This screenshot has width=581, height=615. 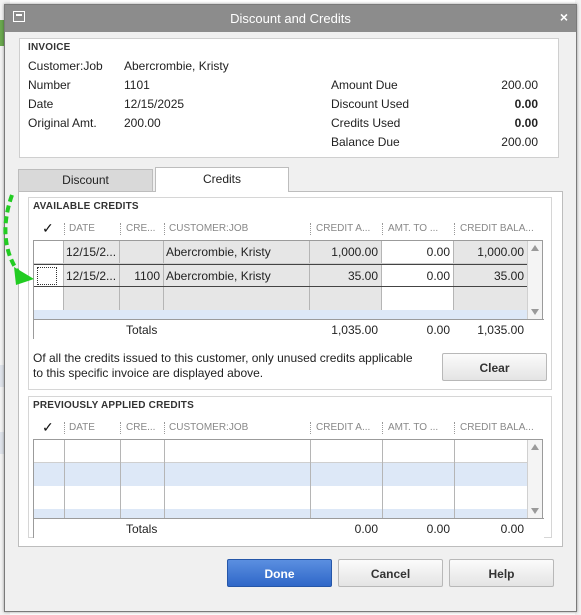 What do you see at coordinates (366, 123) in the screenshot?
I see `credits-used-label: Credits Used` at bounding box center [366, 123].